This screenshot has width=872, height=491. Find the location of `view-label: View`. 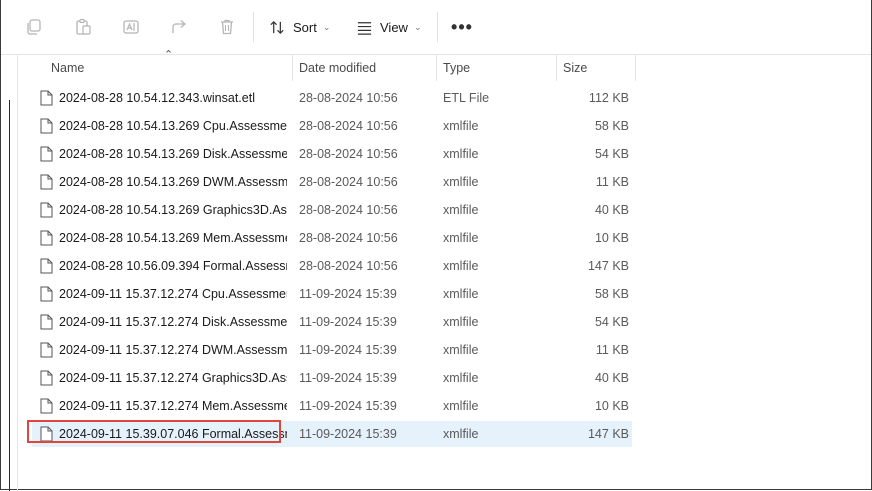

view-label: View is located at coordinates (394, 27).